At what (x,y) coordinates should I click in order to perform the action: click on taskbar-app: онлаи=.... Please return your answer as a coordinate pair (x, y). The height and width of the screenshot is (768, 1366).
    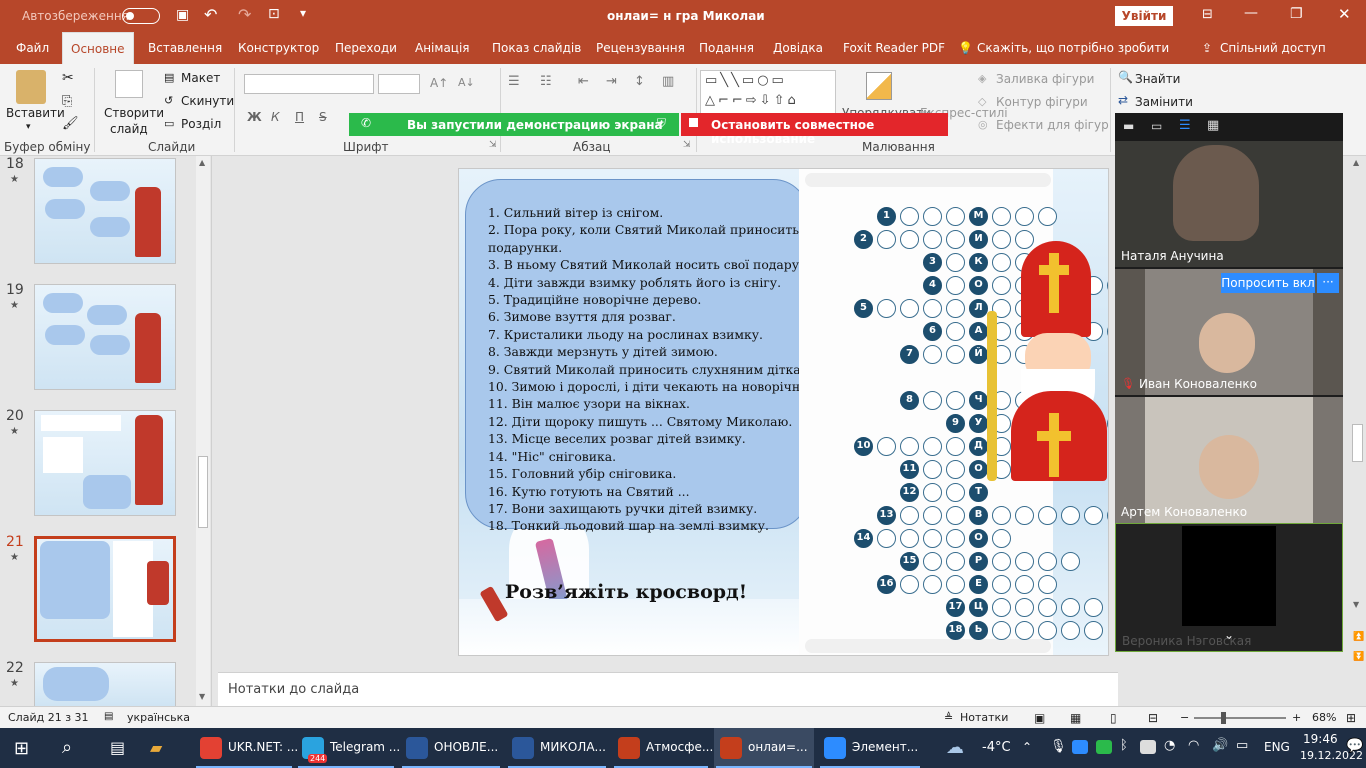
    Looking at the image, I should click on (764, 748).